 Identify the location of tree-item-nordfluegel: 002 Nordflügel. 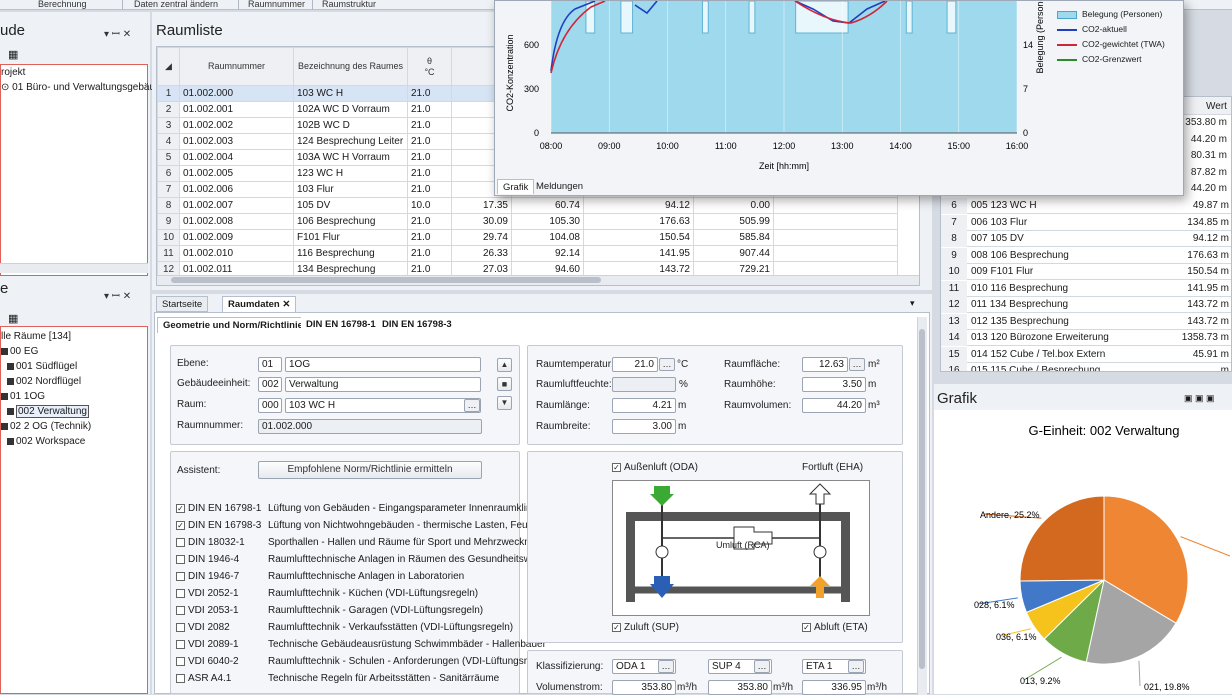
(74, 381).